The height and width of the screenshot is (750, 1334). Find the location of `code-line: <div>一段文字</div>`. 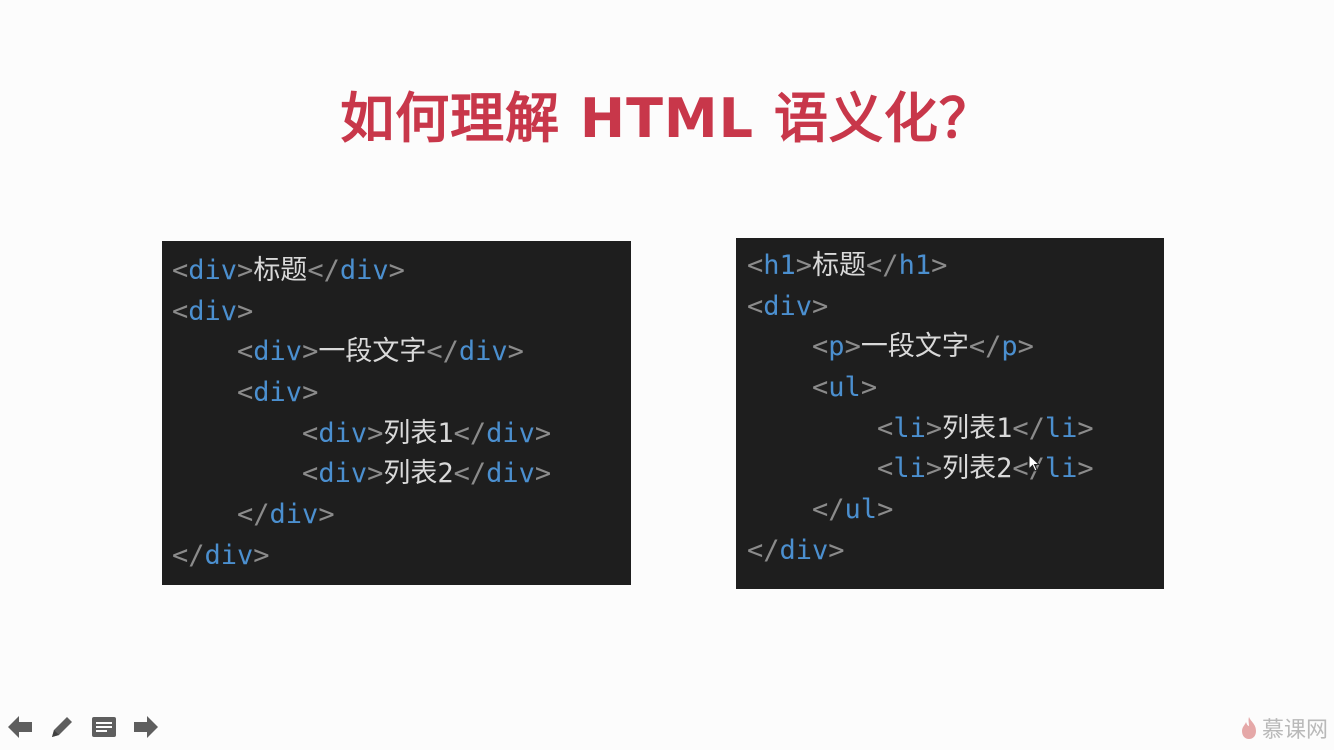

code-line: <div>一段文字</div> is located at coordinates (401, 352).